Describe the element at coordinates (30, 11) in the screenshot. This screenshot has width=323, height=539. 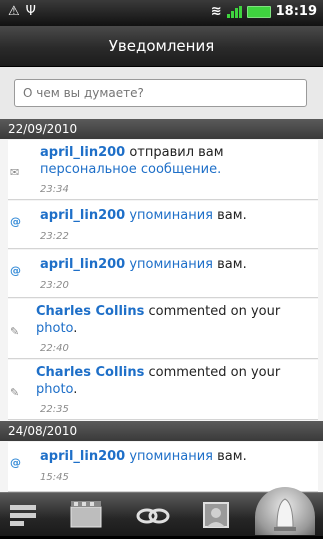
I see `usb-icon: Ψ` at that location.